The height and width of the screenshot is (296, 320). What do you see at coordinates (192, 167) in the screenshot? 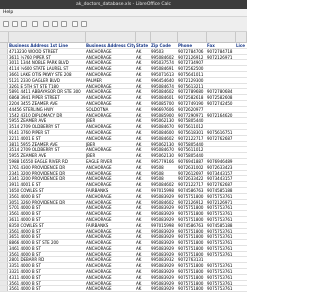
I see `cell-phone: 9072631002` at bounding box center [192, 167].